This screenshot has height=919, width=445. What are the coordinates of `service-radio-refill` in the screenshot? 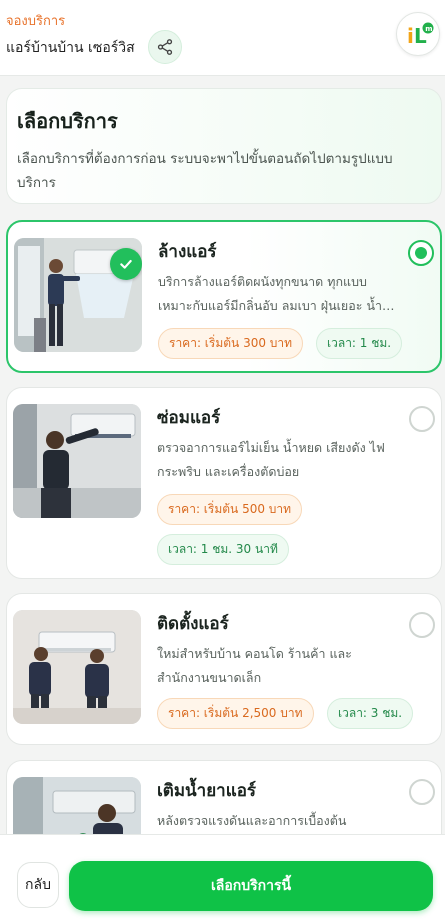 It's located at (422, 792).